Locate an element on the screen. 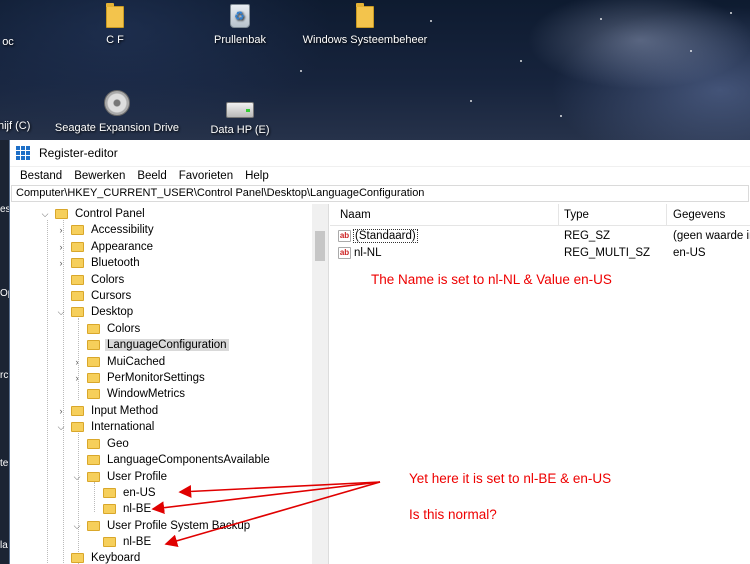  desktop-icon-data-hp: Data HP (E) is located at coordinates (240, 115).